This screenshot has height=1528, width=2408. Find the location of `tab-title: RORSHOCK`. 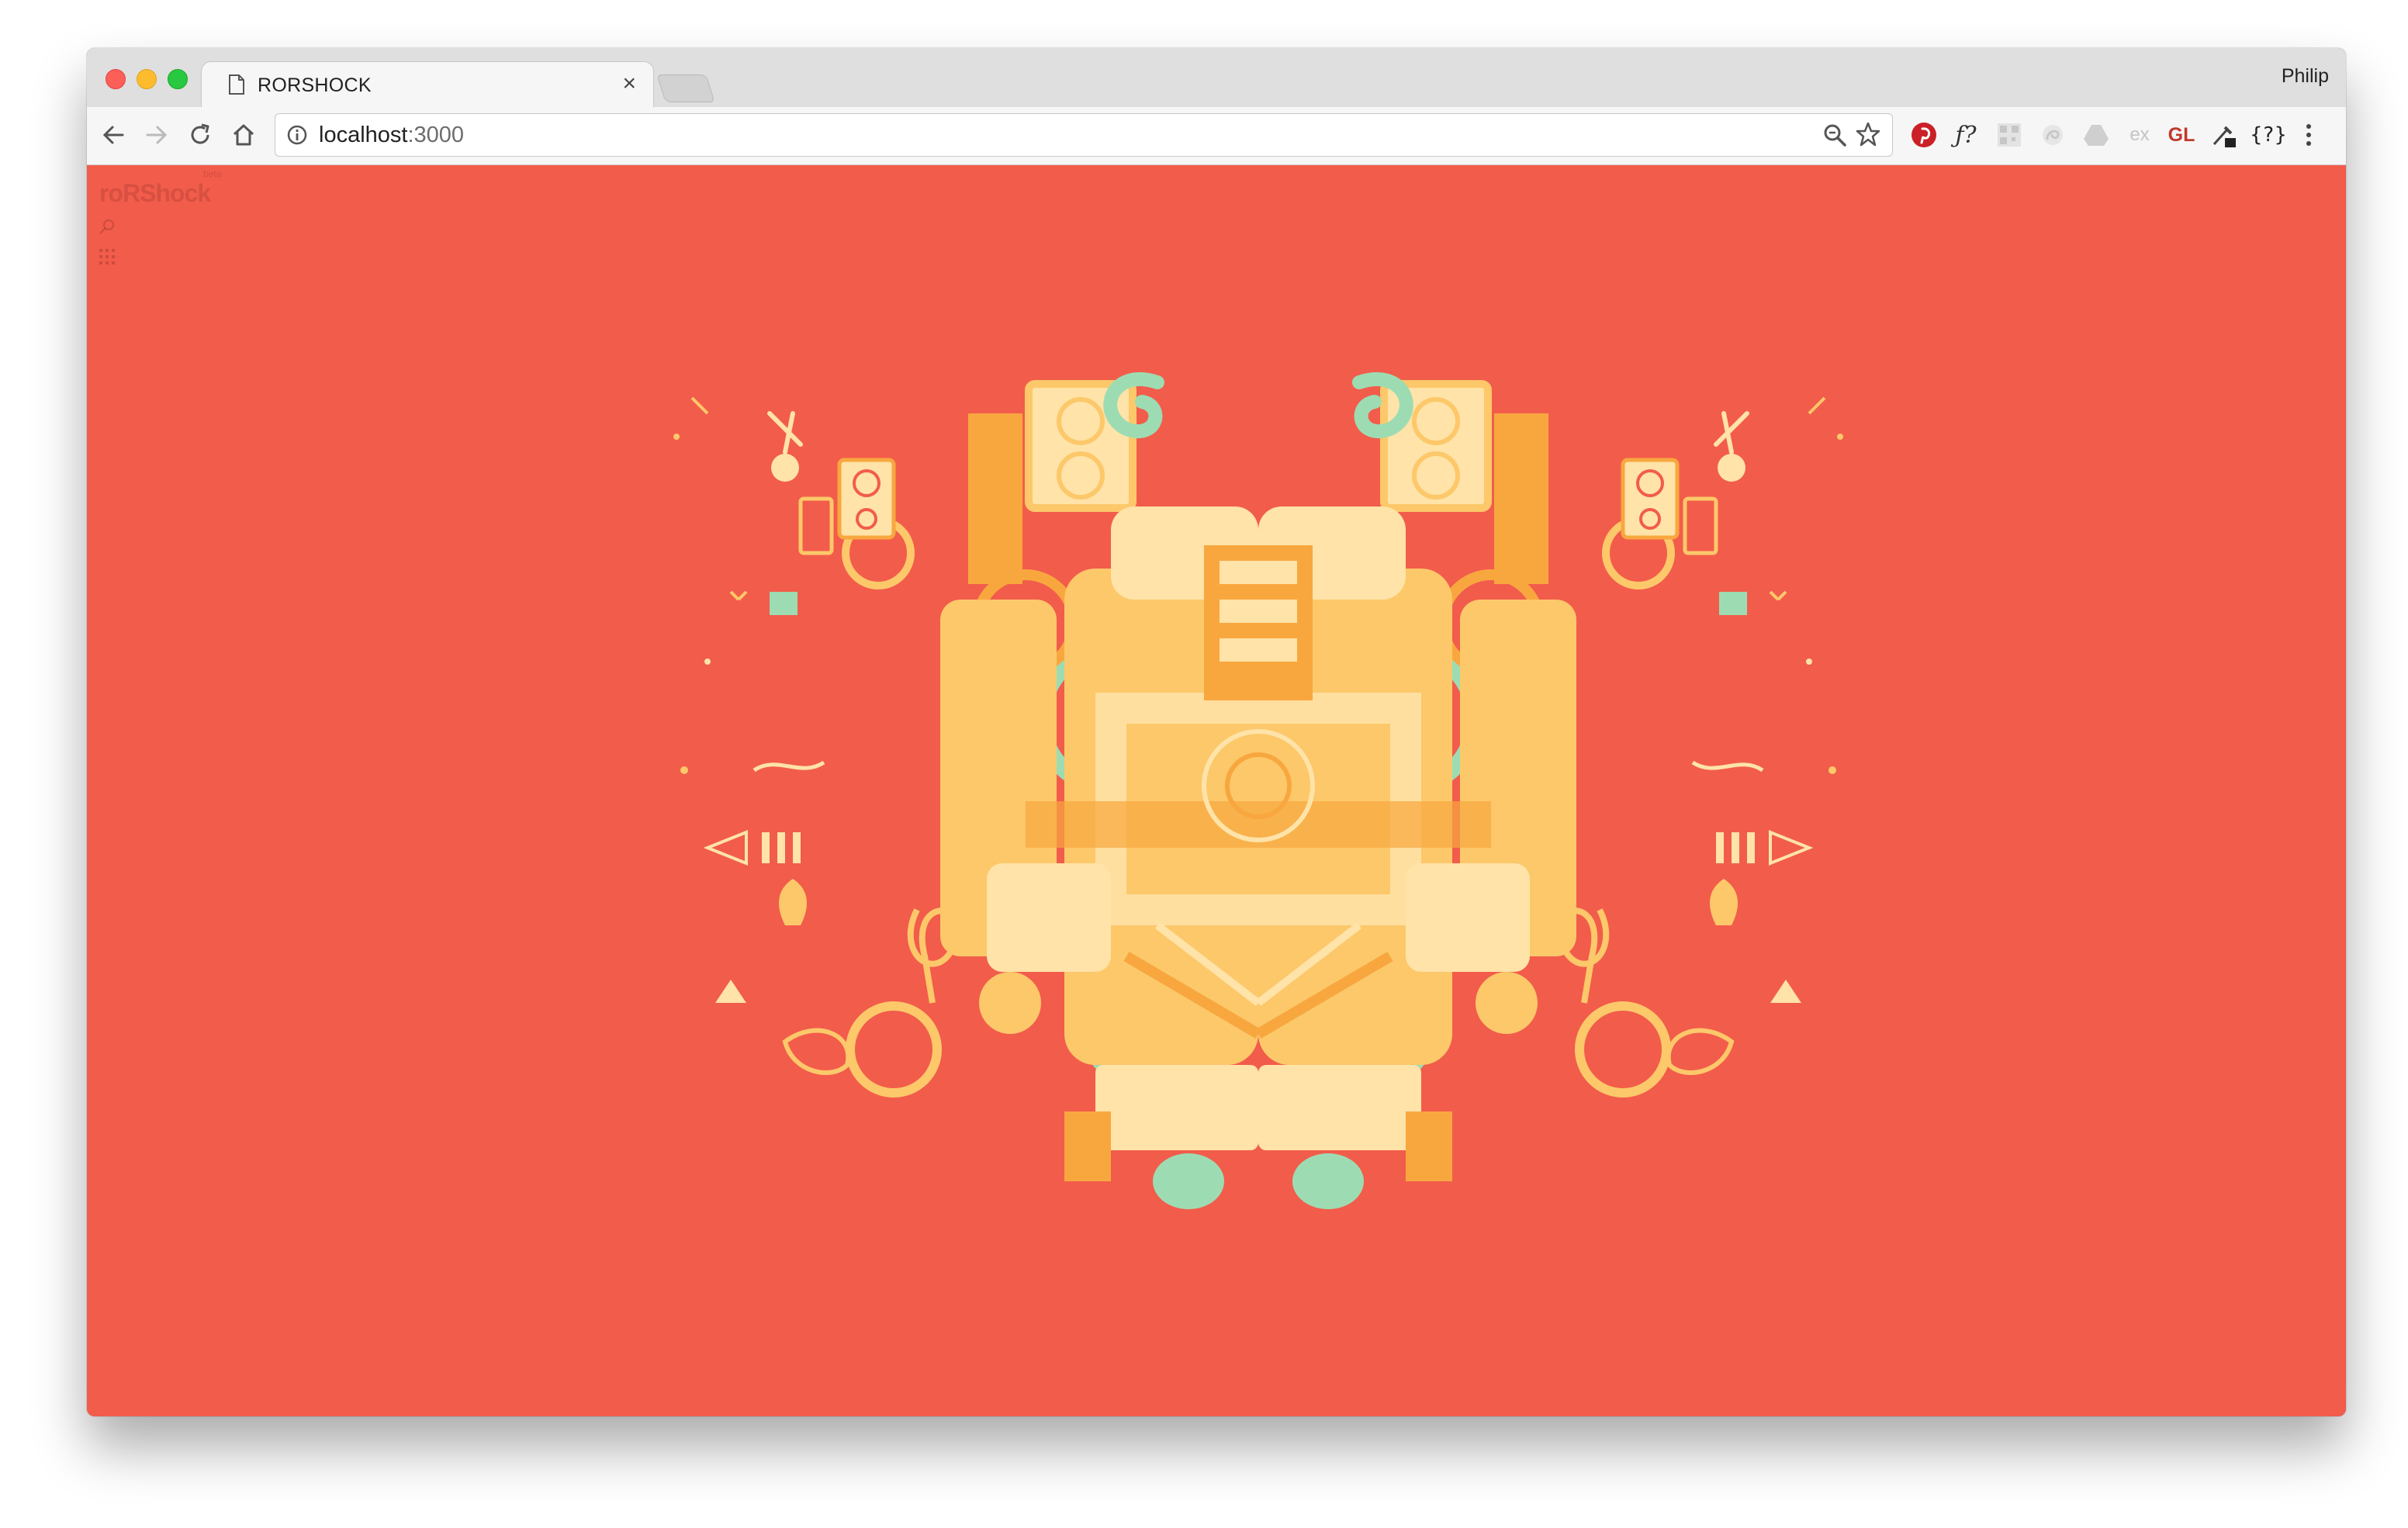

tab-title: RORSHOCK is located at coordinates (315, 85).